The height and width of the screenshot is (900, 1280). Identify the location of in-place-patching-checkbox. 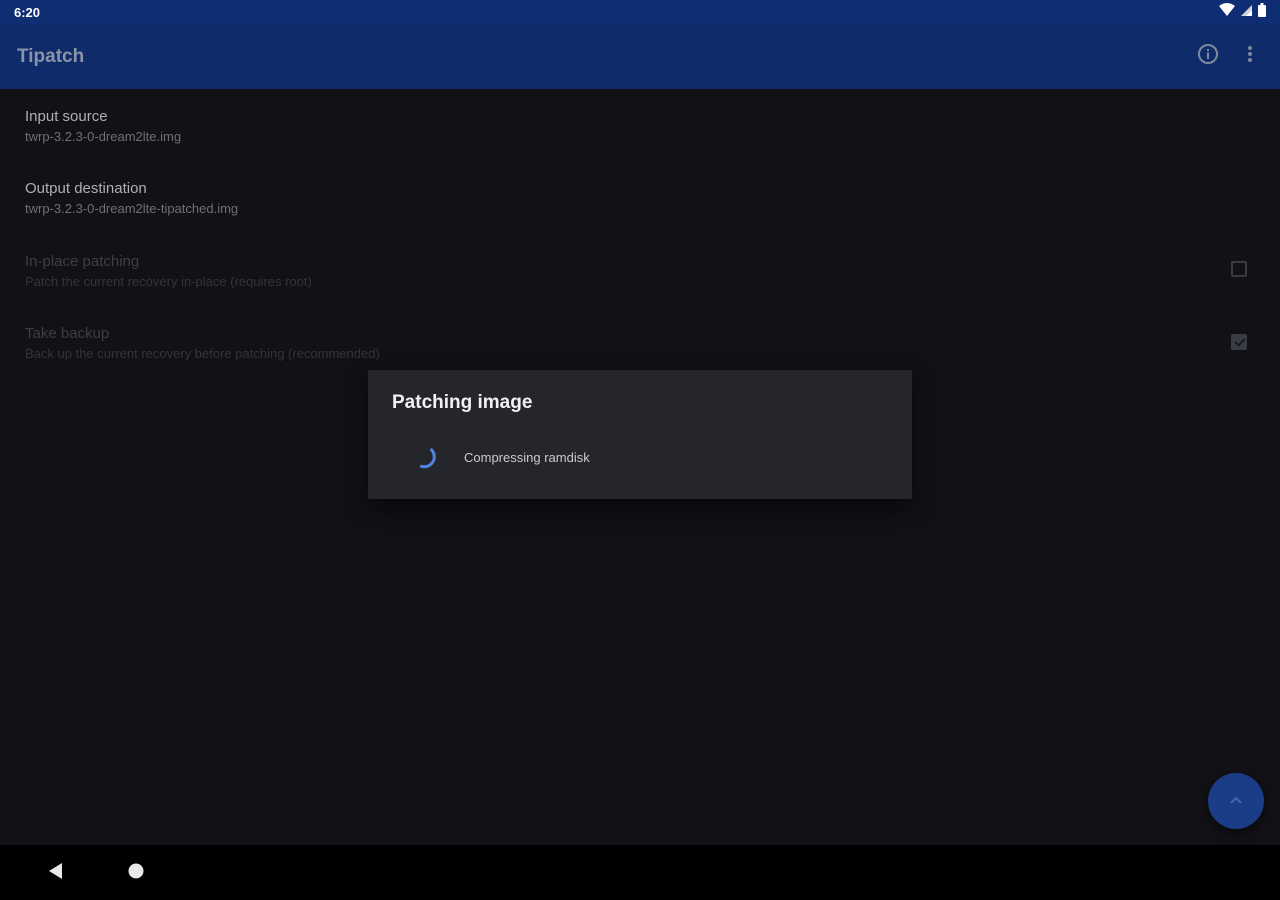
(1239, 269).